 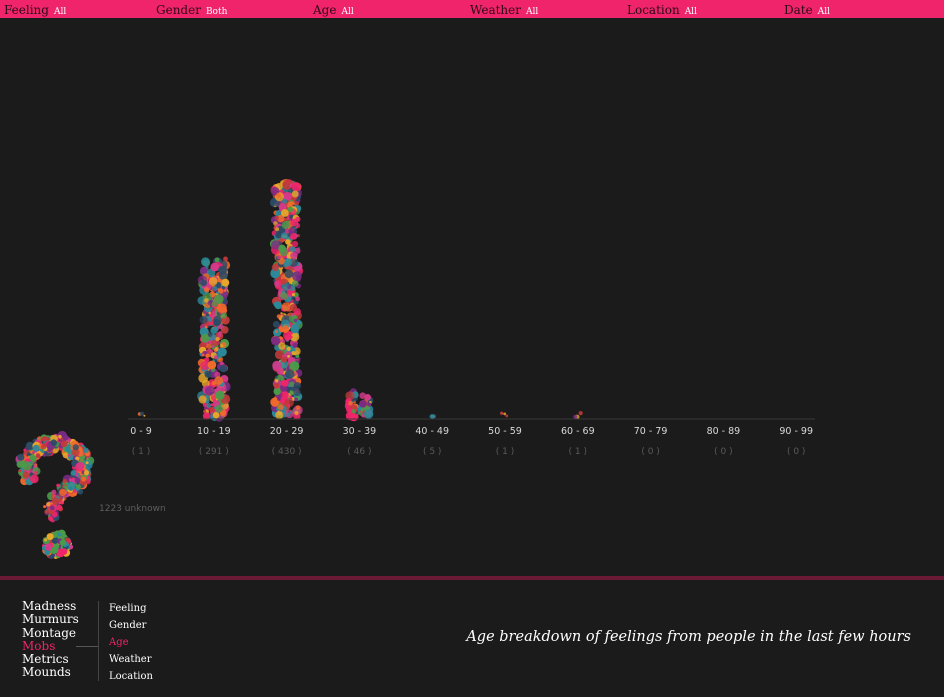 I want to click on subnav-item-age: Age, so click(x=131, y=642).